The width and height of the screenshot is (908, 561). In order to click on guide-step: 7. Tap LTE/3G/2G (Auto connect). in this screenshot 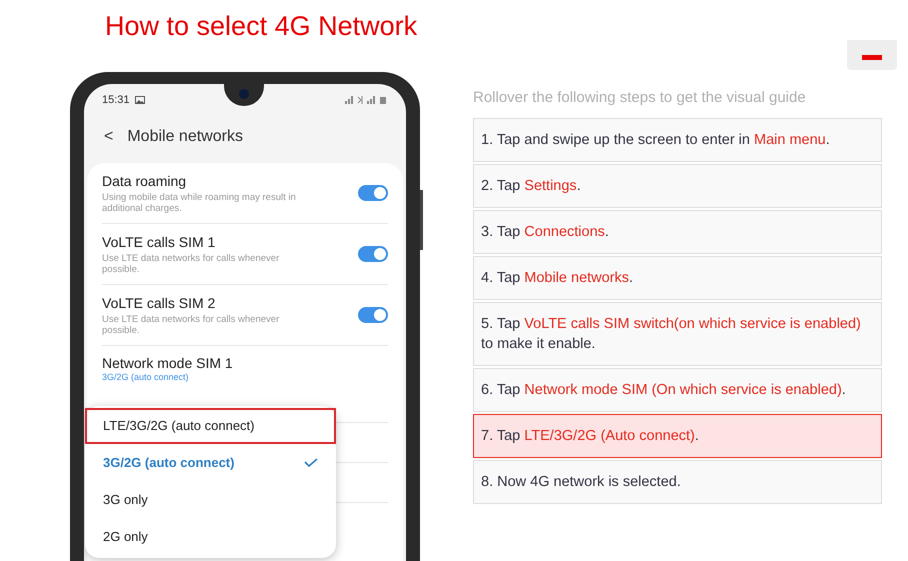, I will do `click(677, 436)`.